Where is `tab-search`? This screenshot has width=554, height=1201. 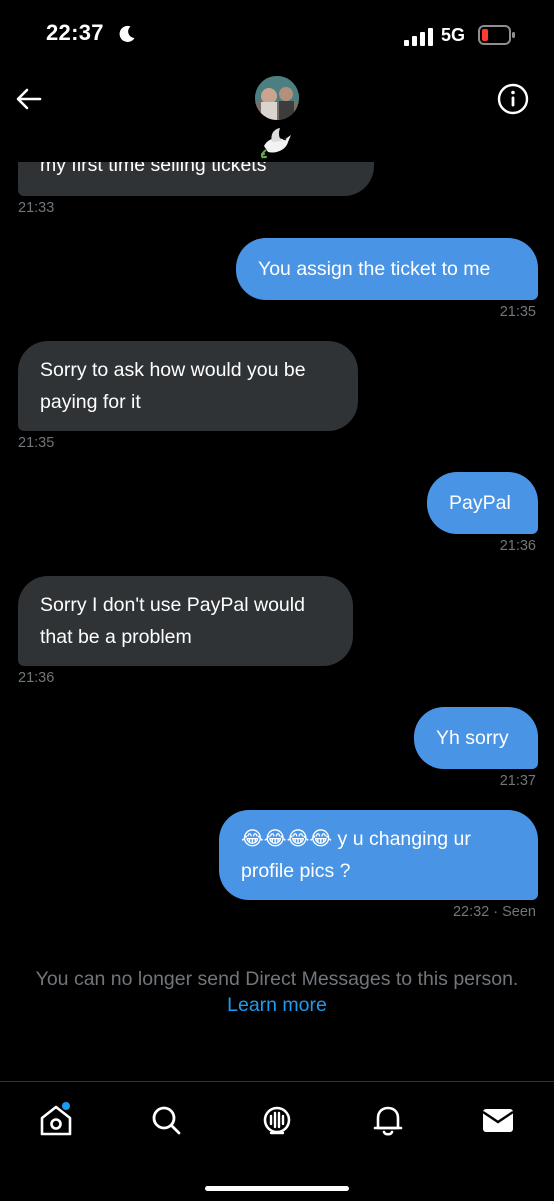 tab-search is located at coordinates (166, 1120).